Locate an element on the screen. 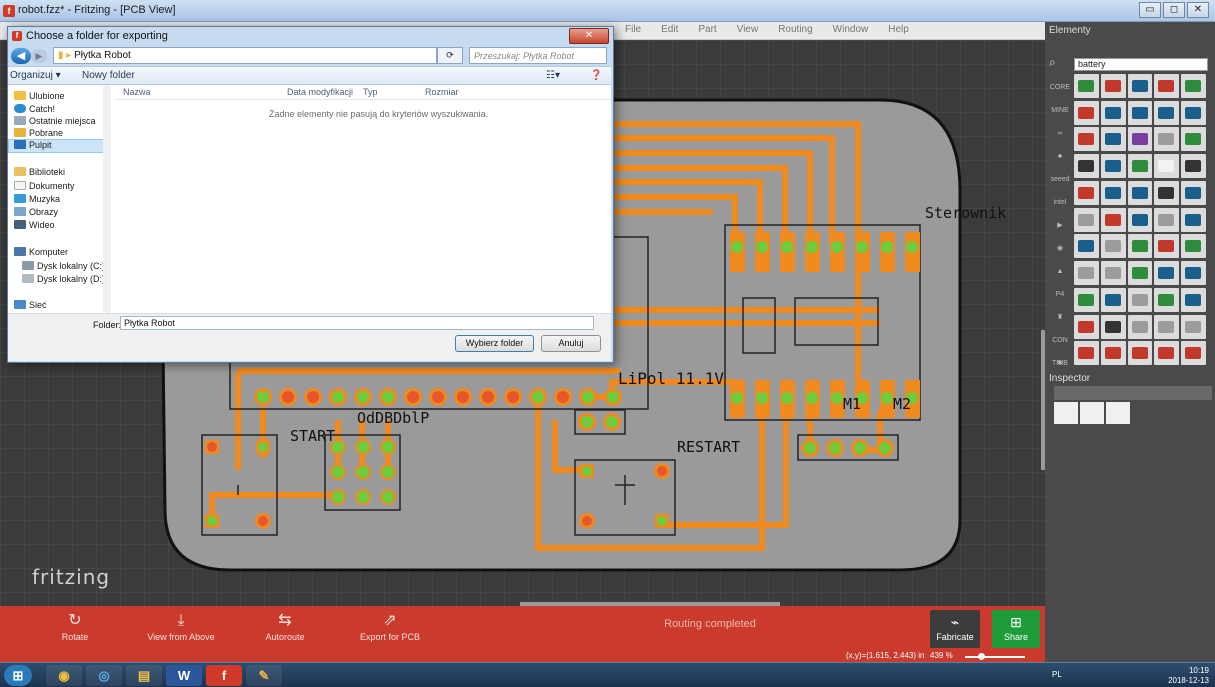 This screenshot has width=1215, height=687. bin-tab: ▲ is located at coordinates (1060, 271).